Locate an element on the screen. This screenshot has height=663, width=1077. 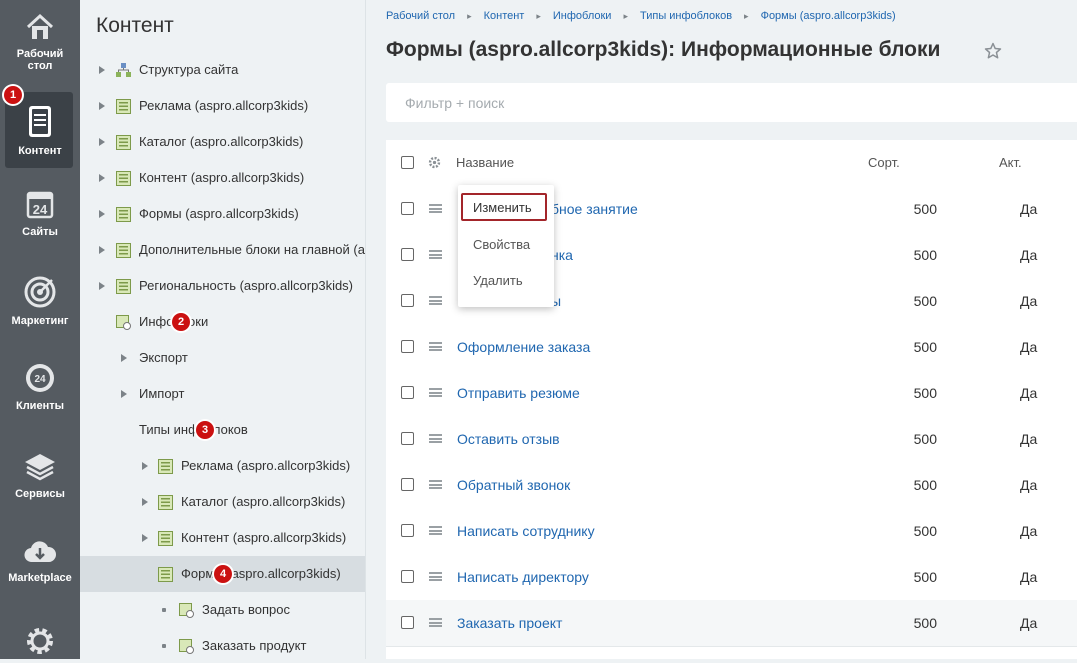
tree-node-site-structure: Структура сайта is located at coordinates (222, 70).